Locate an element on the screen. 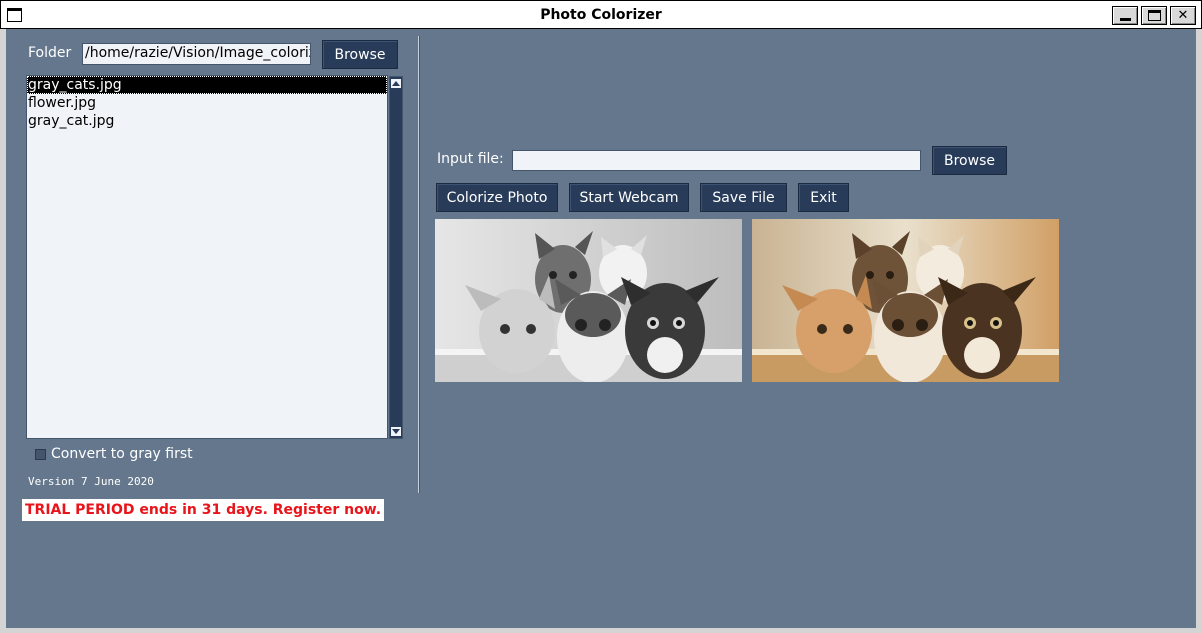 The width and height of the screenshot is (1202, 633). scroll-up-button is located at coordinates (396, 83).